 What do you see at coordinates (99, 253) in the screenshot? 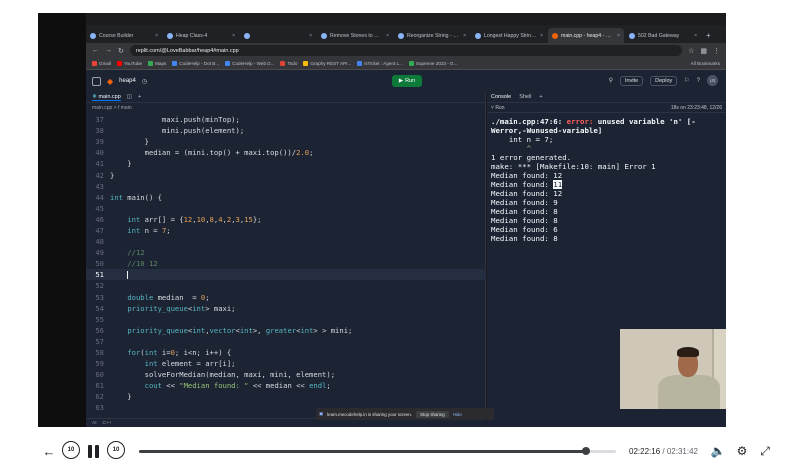
I see `line-number: 49` at bounding box center [99, 253].